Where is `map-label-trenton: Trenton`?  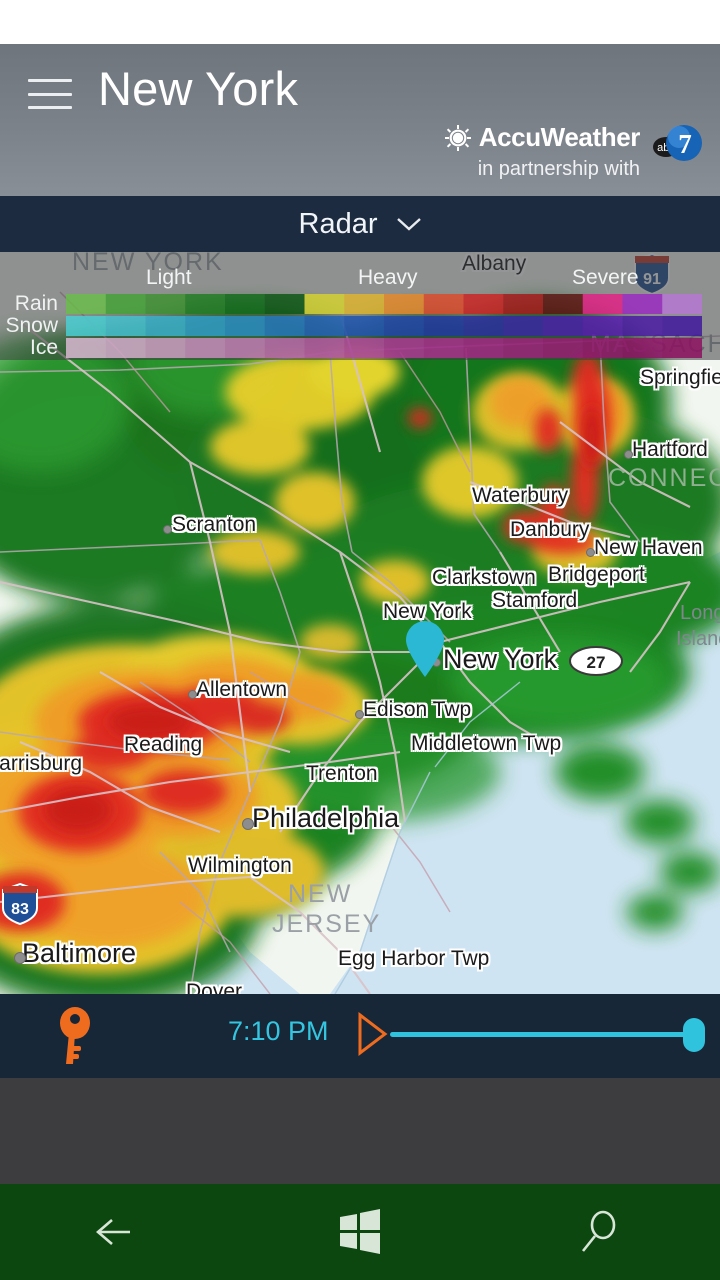
map-label-trenton: Trenton is located at coordinates (342, 773).